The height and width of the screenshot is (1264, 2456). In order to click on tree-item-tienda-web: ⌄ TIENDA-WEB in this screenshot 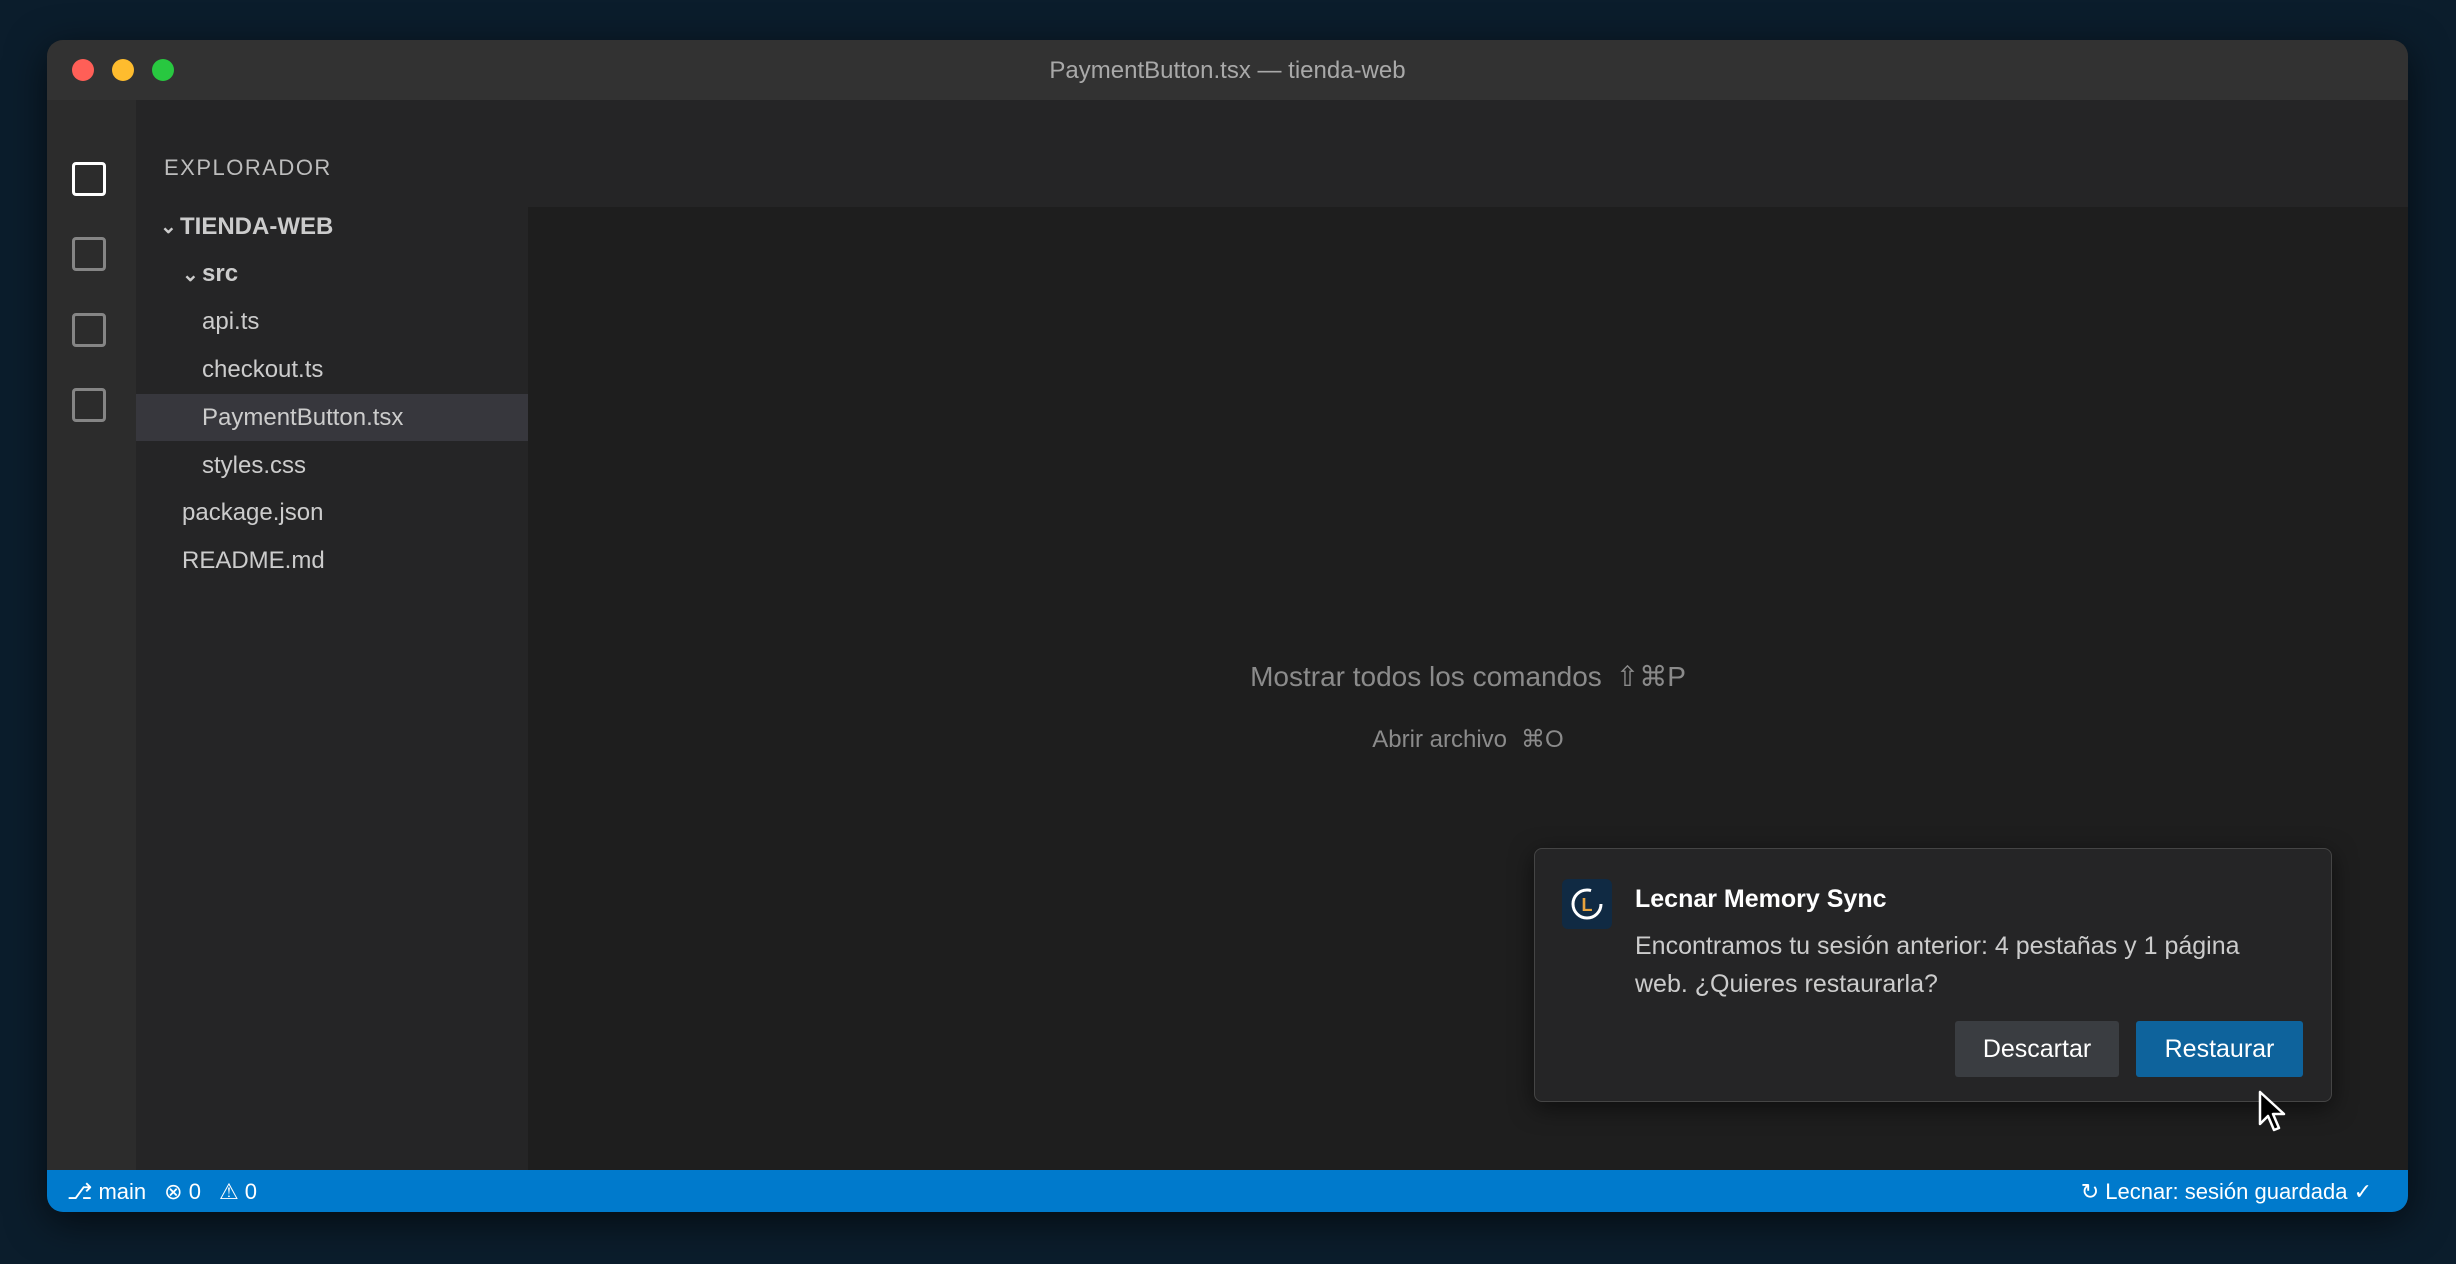, I will do `click(332, 226)`.